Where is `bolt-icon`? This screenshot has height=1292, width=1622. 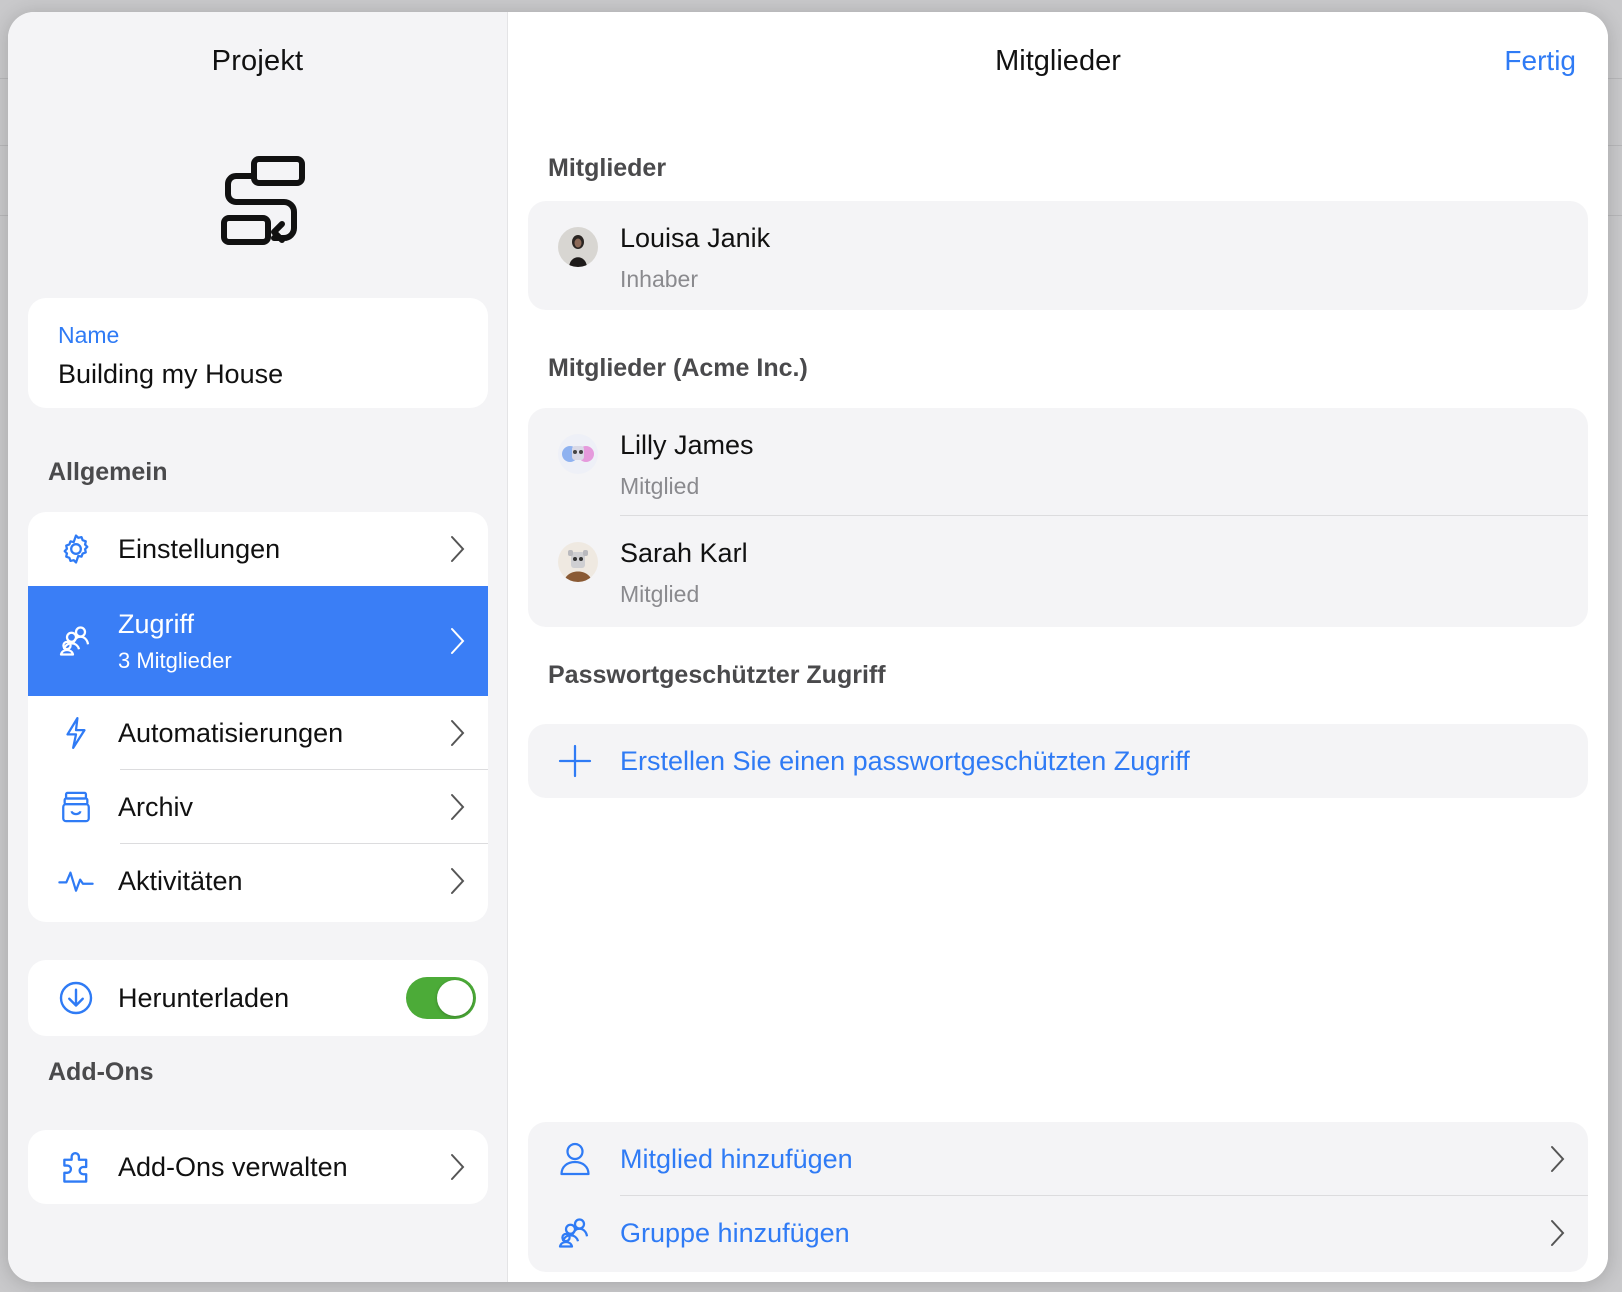
bolt-icon is located at coordinates (76, 733).